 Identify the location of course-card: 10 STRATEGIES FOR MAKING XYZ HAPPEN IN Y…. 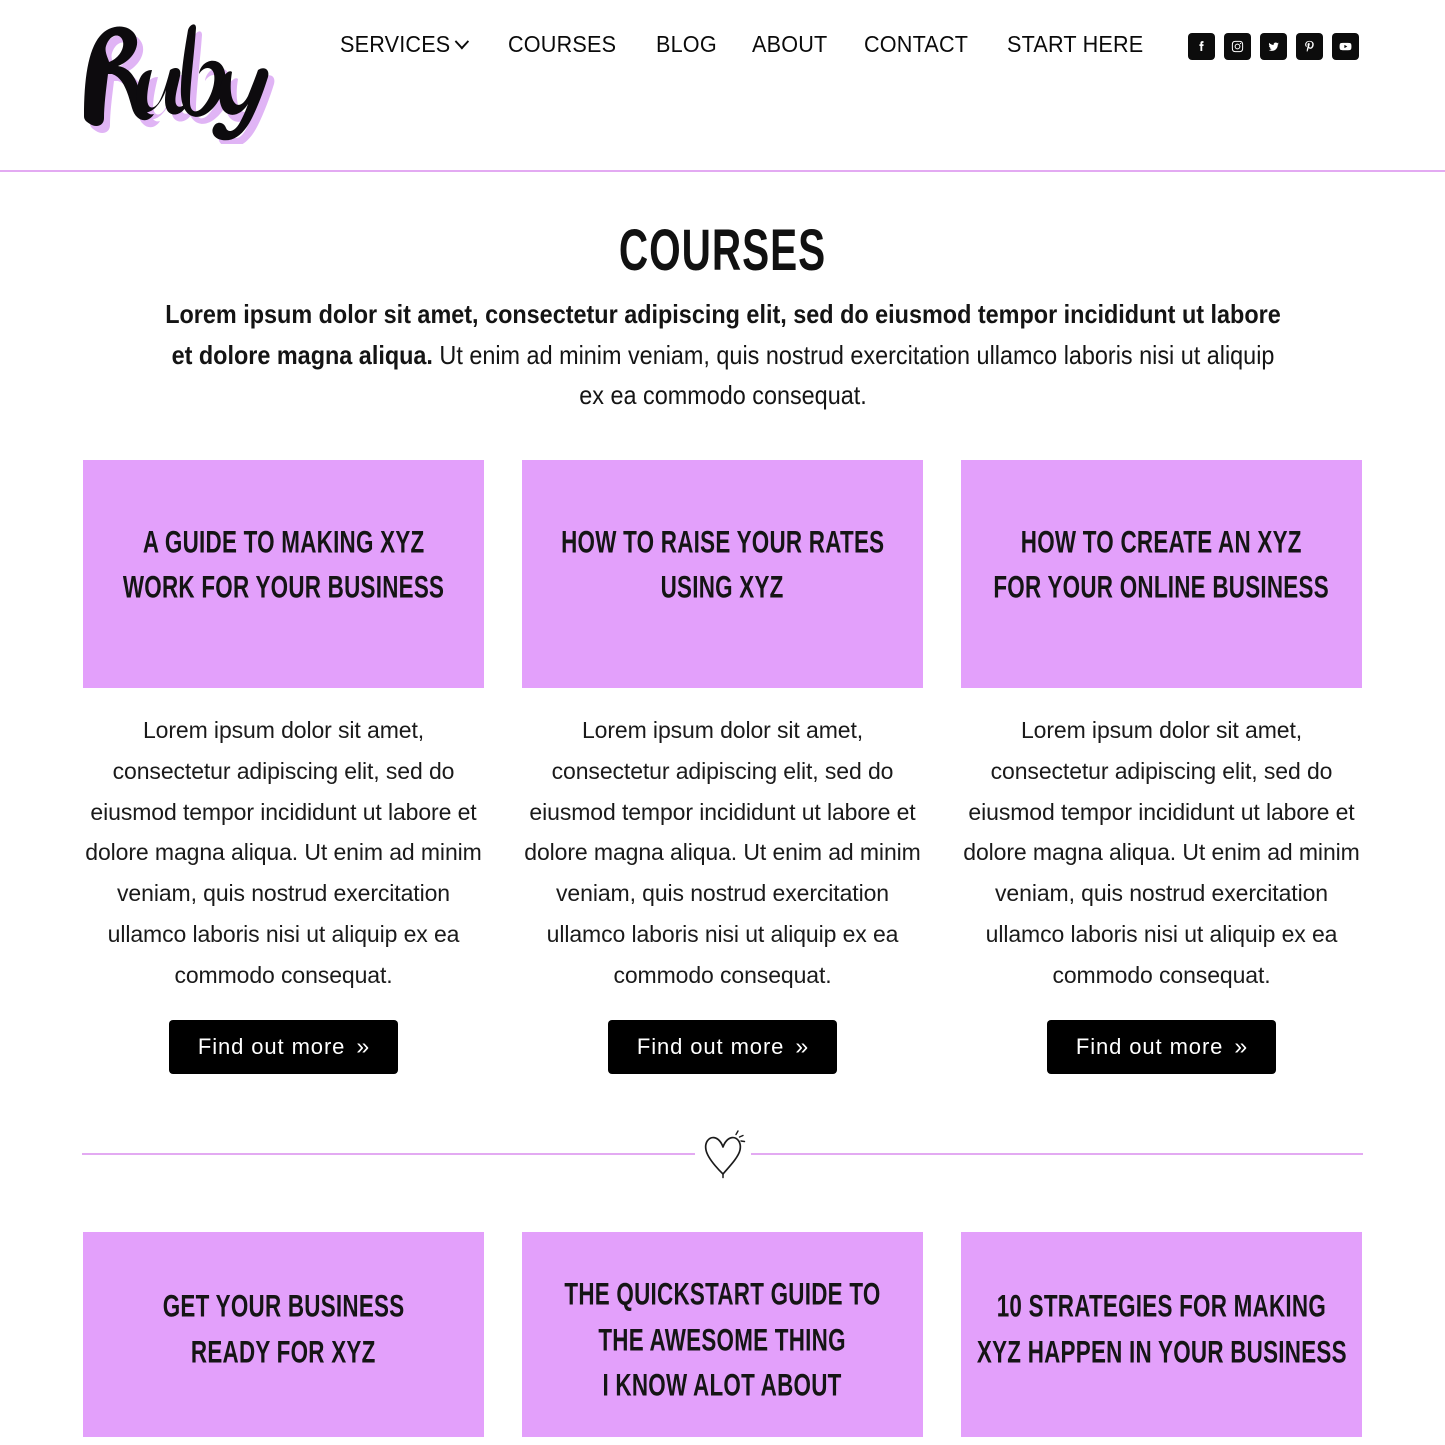
(1161, 1335).